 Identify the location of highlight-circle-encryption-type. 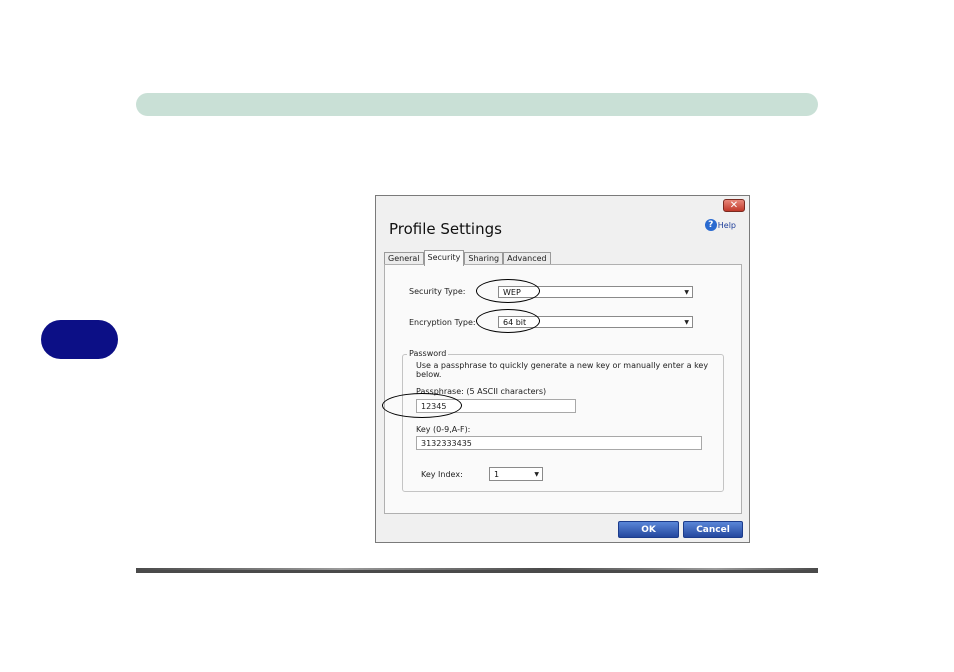
(508, 321).